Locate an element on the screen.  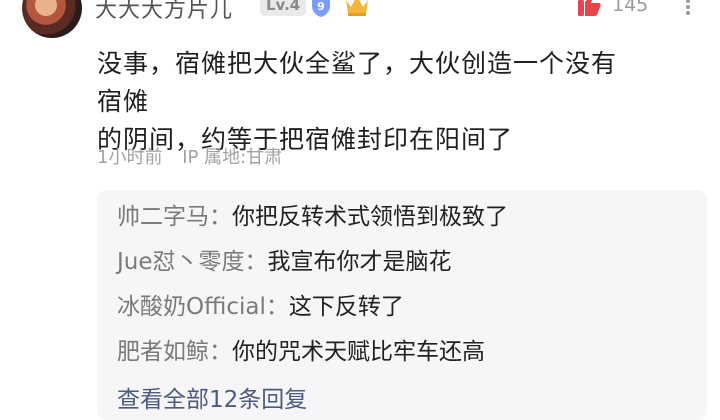
verified-shield-icon: 9 is located at coordinates (321, 8).